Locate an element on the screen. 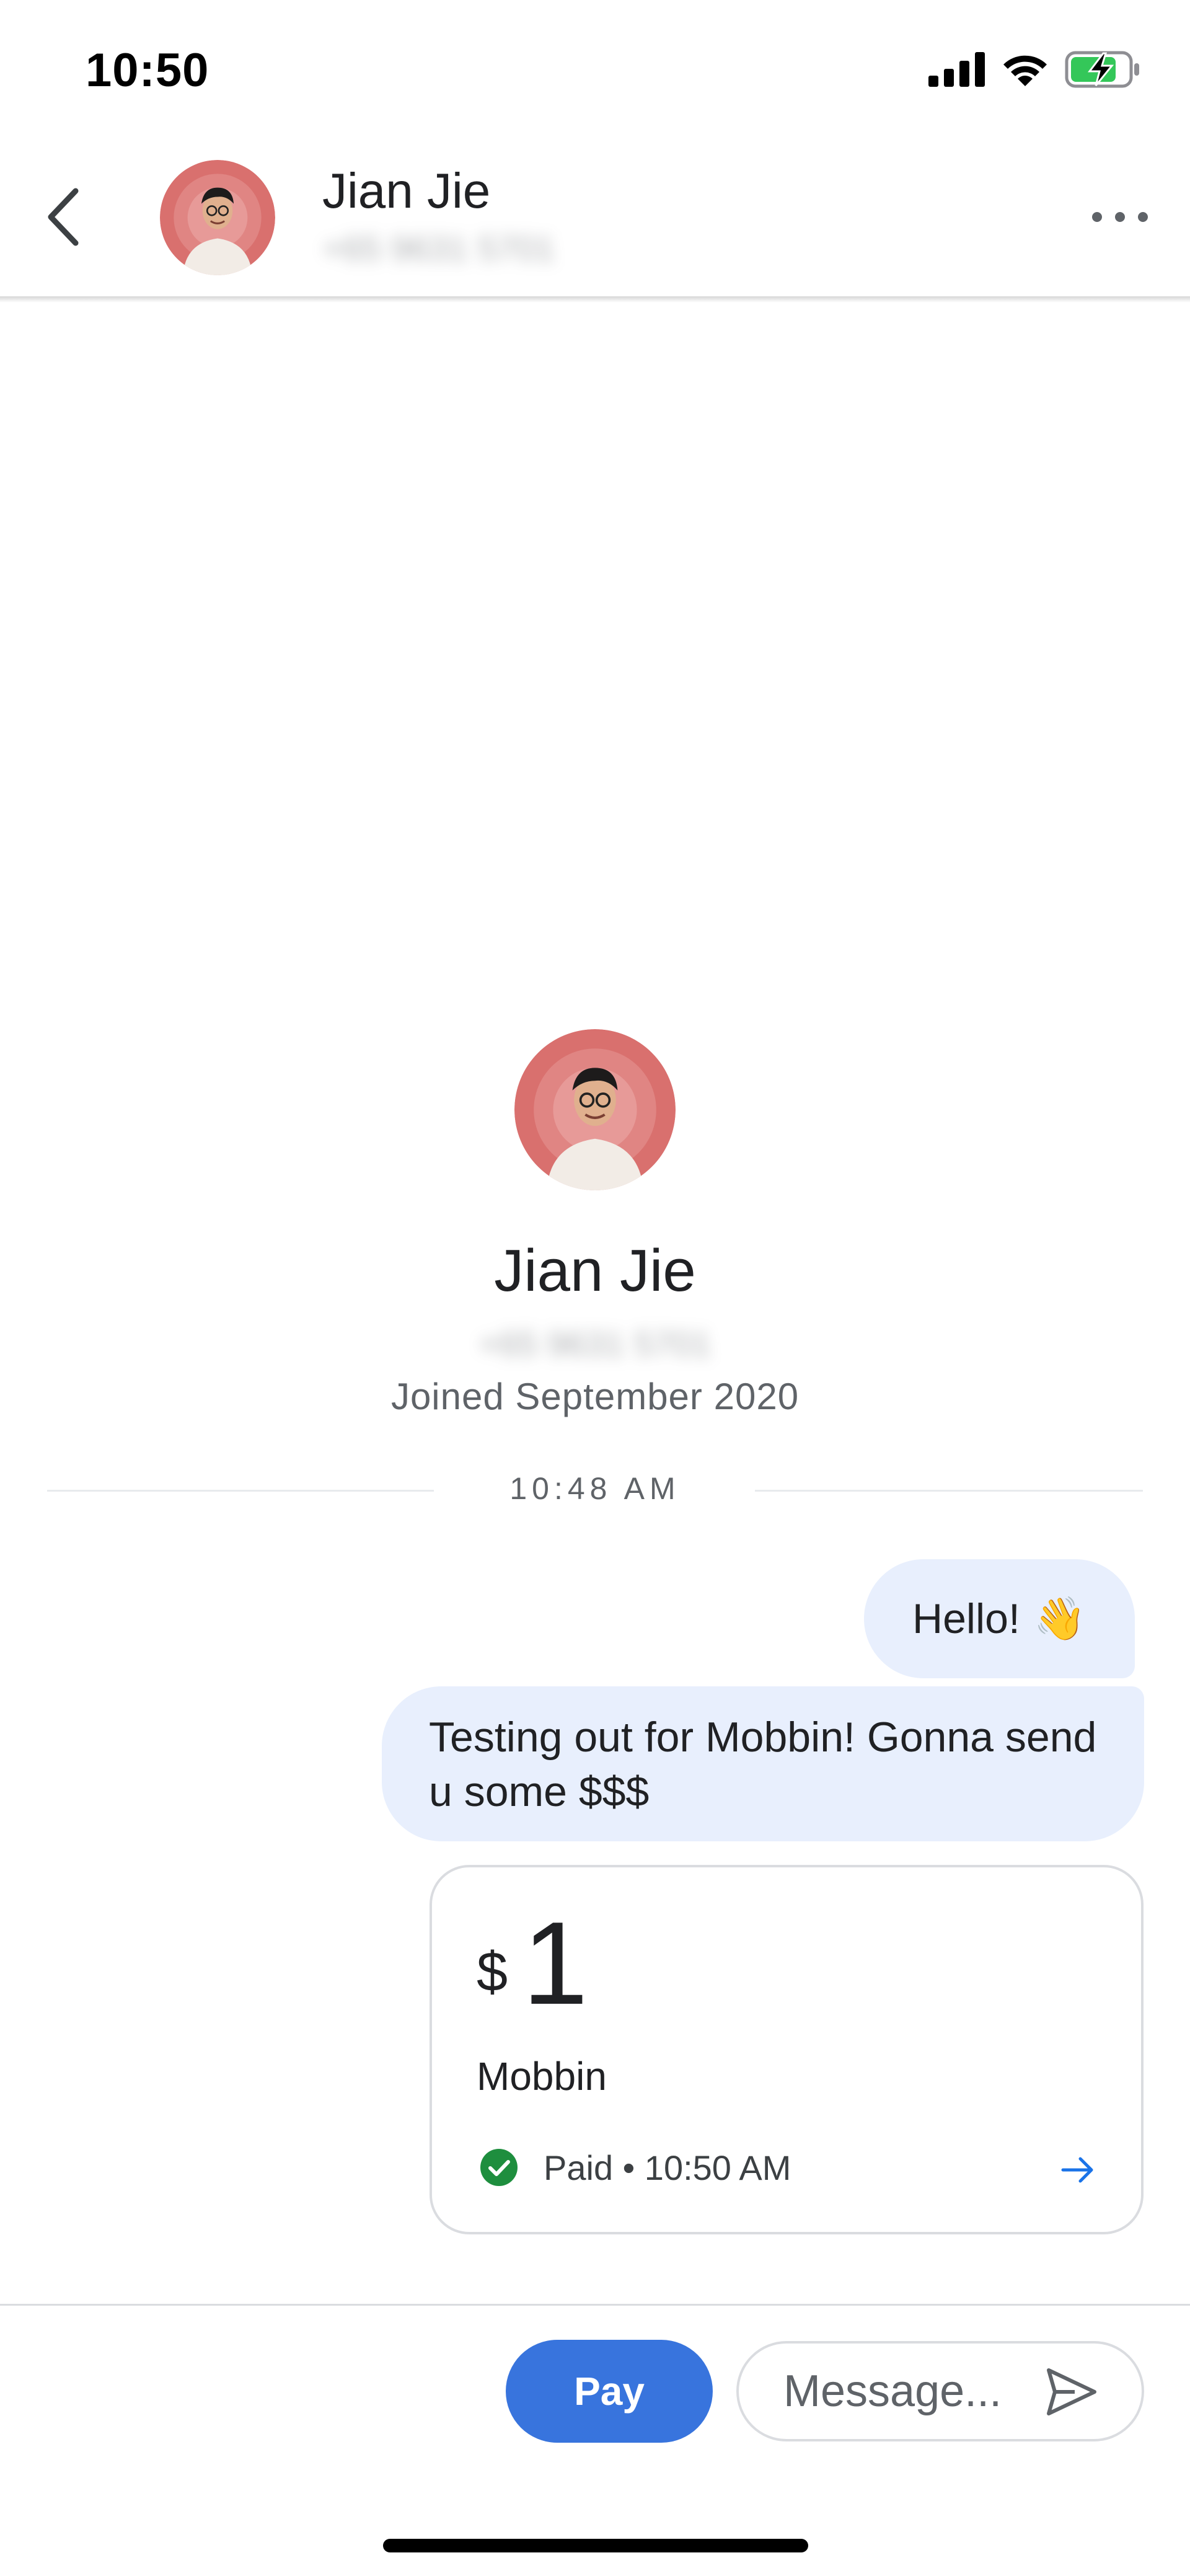  signal-icon is located at coordinates (956, 69).